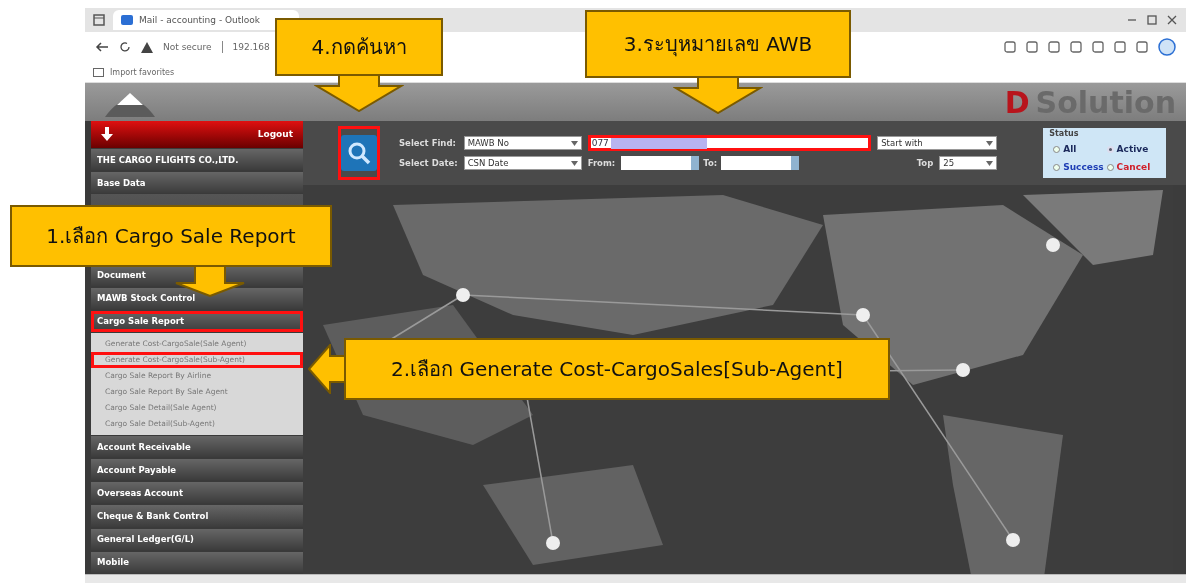 The image size is (1186, 583). Describe the element at coordinates (760, 163) in the screenshot. I see `to-date-field` at that location.